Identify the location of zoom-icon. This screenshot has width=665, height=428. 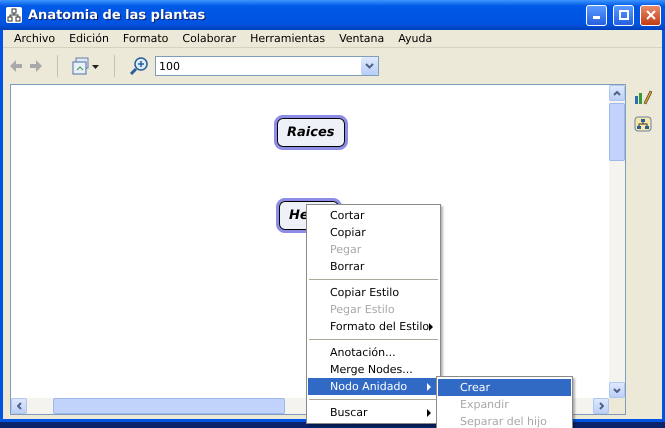
(139, 66).